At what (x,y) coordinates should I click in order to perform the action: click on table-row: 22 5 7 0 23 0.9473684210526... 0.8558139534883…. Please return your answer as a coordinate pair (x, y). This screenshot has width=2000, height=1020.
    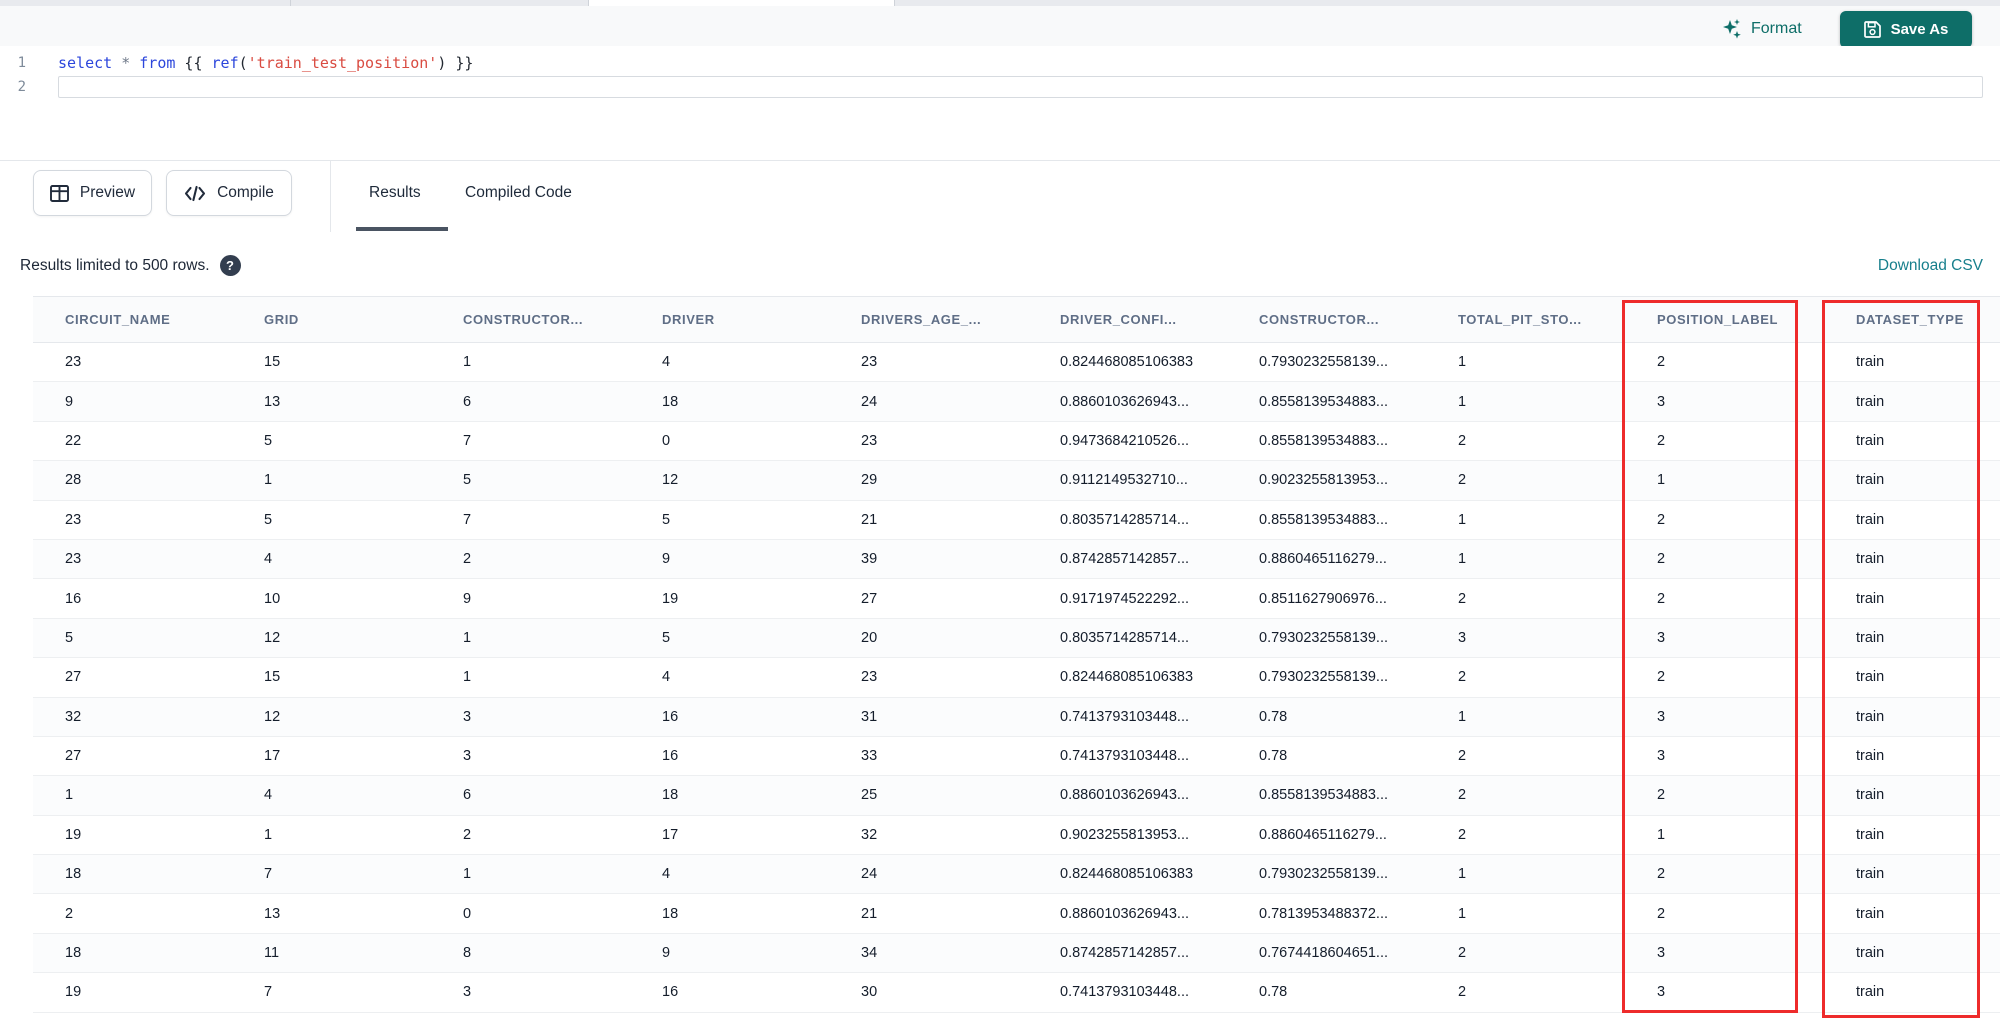
    Looking at the image, I should click on (1016, 441).